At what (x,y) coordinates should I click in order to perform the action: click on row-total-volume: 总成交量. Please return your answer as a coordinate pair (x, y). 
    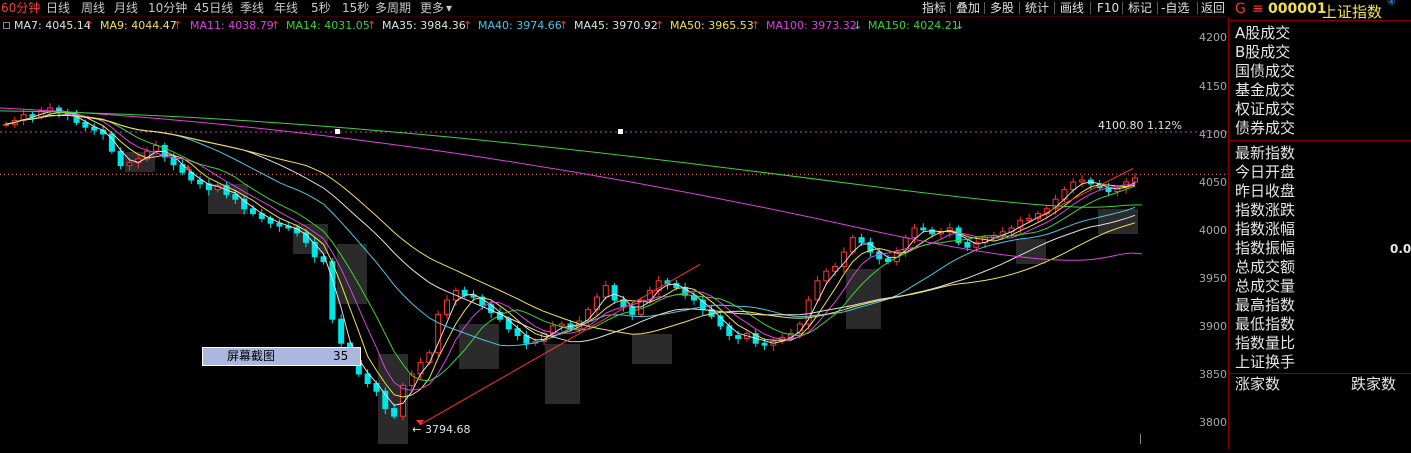
    Looking at the image, I should click on (1265, 286).